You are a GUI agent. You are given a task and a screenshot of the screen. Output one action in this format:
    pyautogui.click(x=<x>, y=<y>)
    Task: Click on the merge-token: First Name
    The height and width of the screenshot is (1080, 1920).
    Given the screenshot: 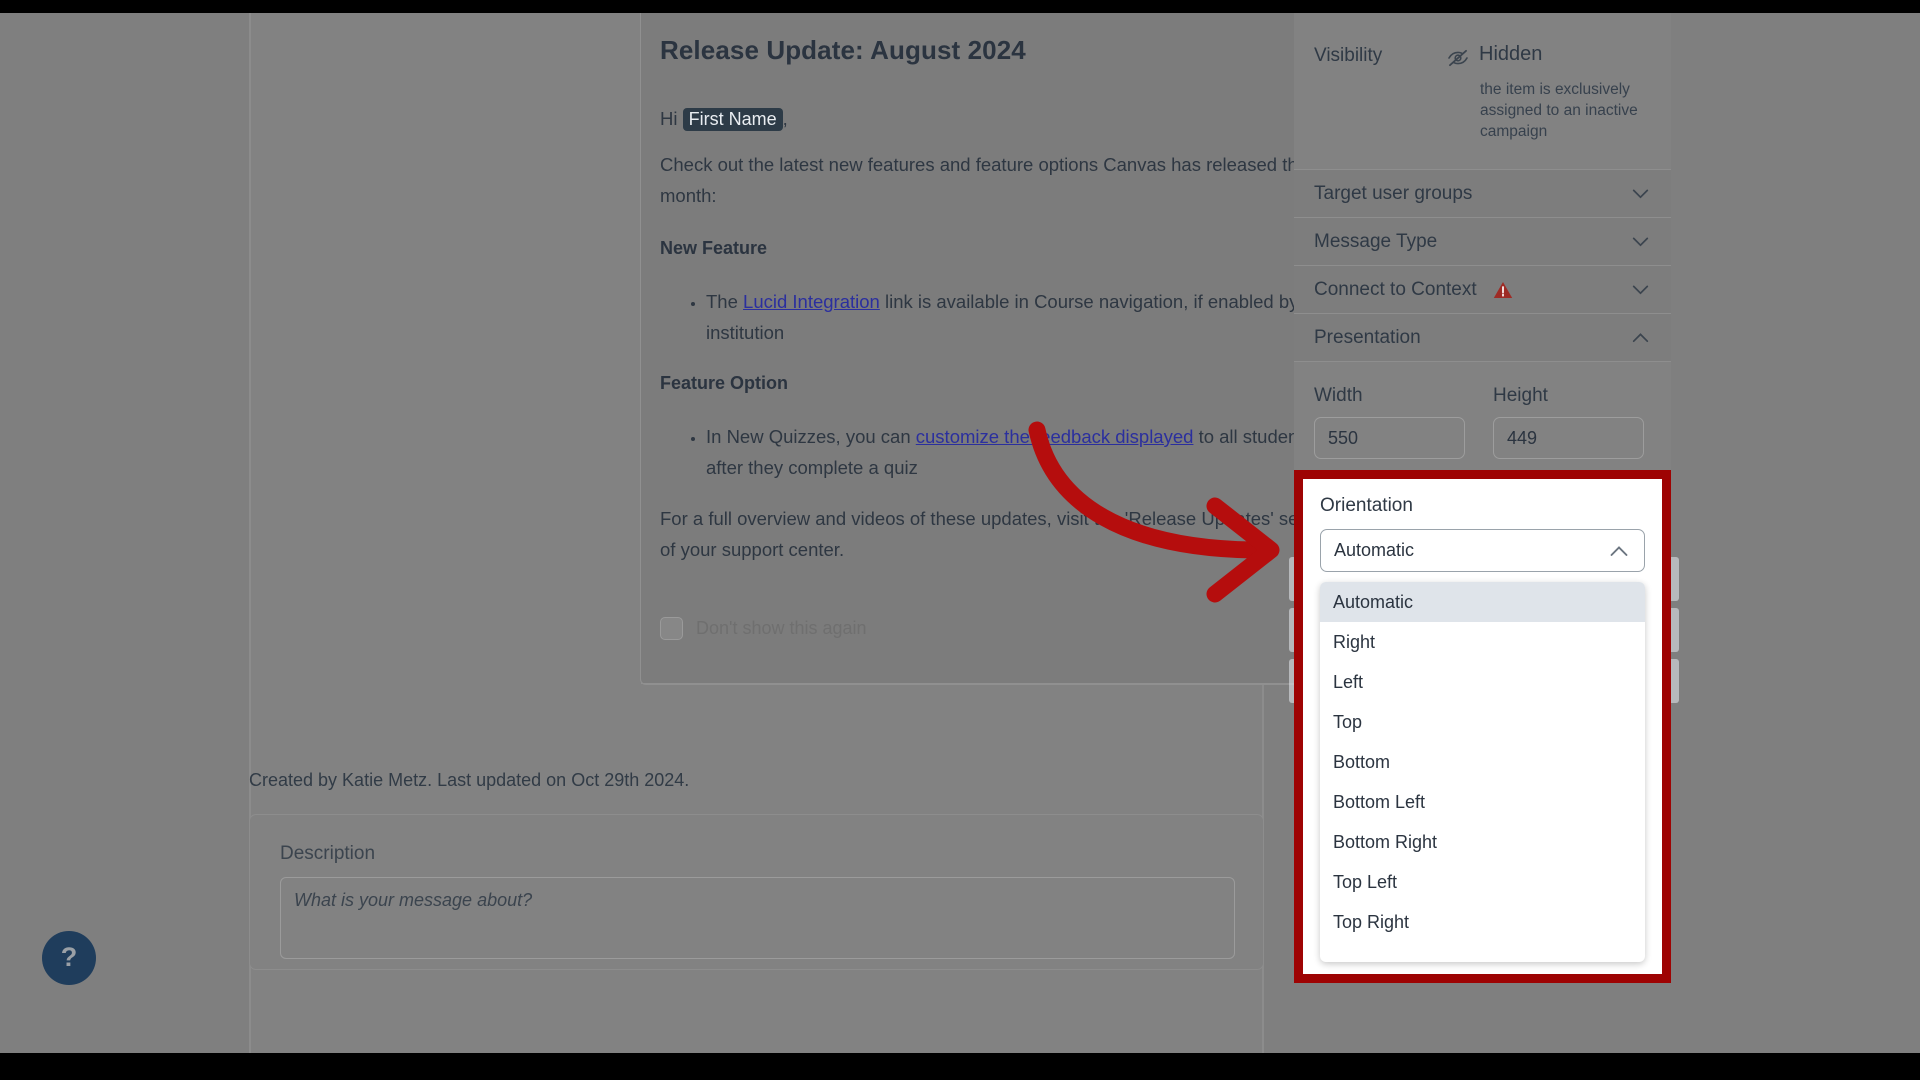 What is the action you would take?
    pyautogui.click(x=732, y=119)
    